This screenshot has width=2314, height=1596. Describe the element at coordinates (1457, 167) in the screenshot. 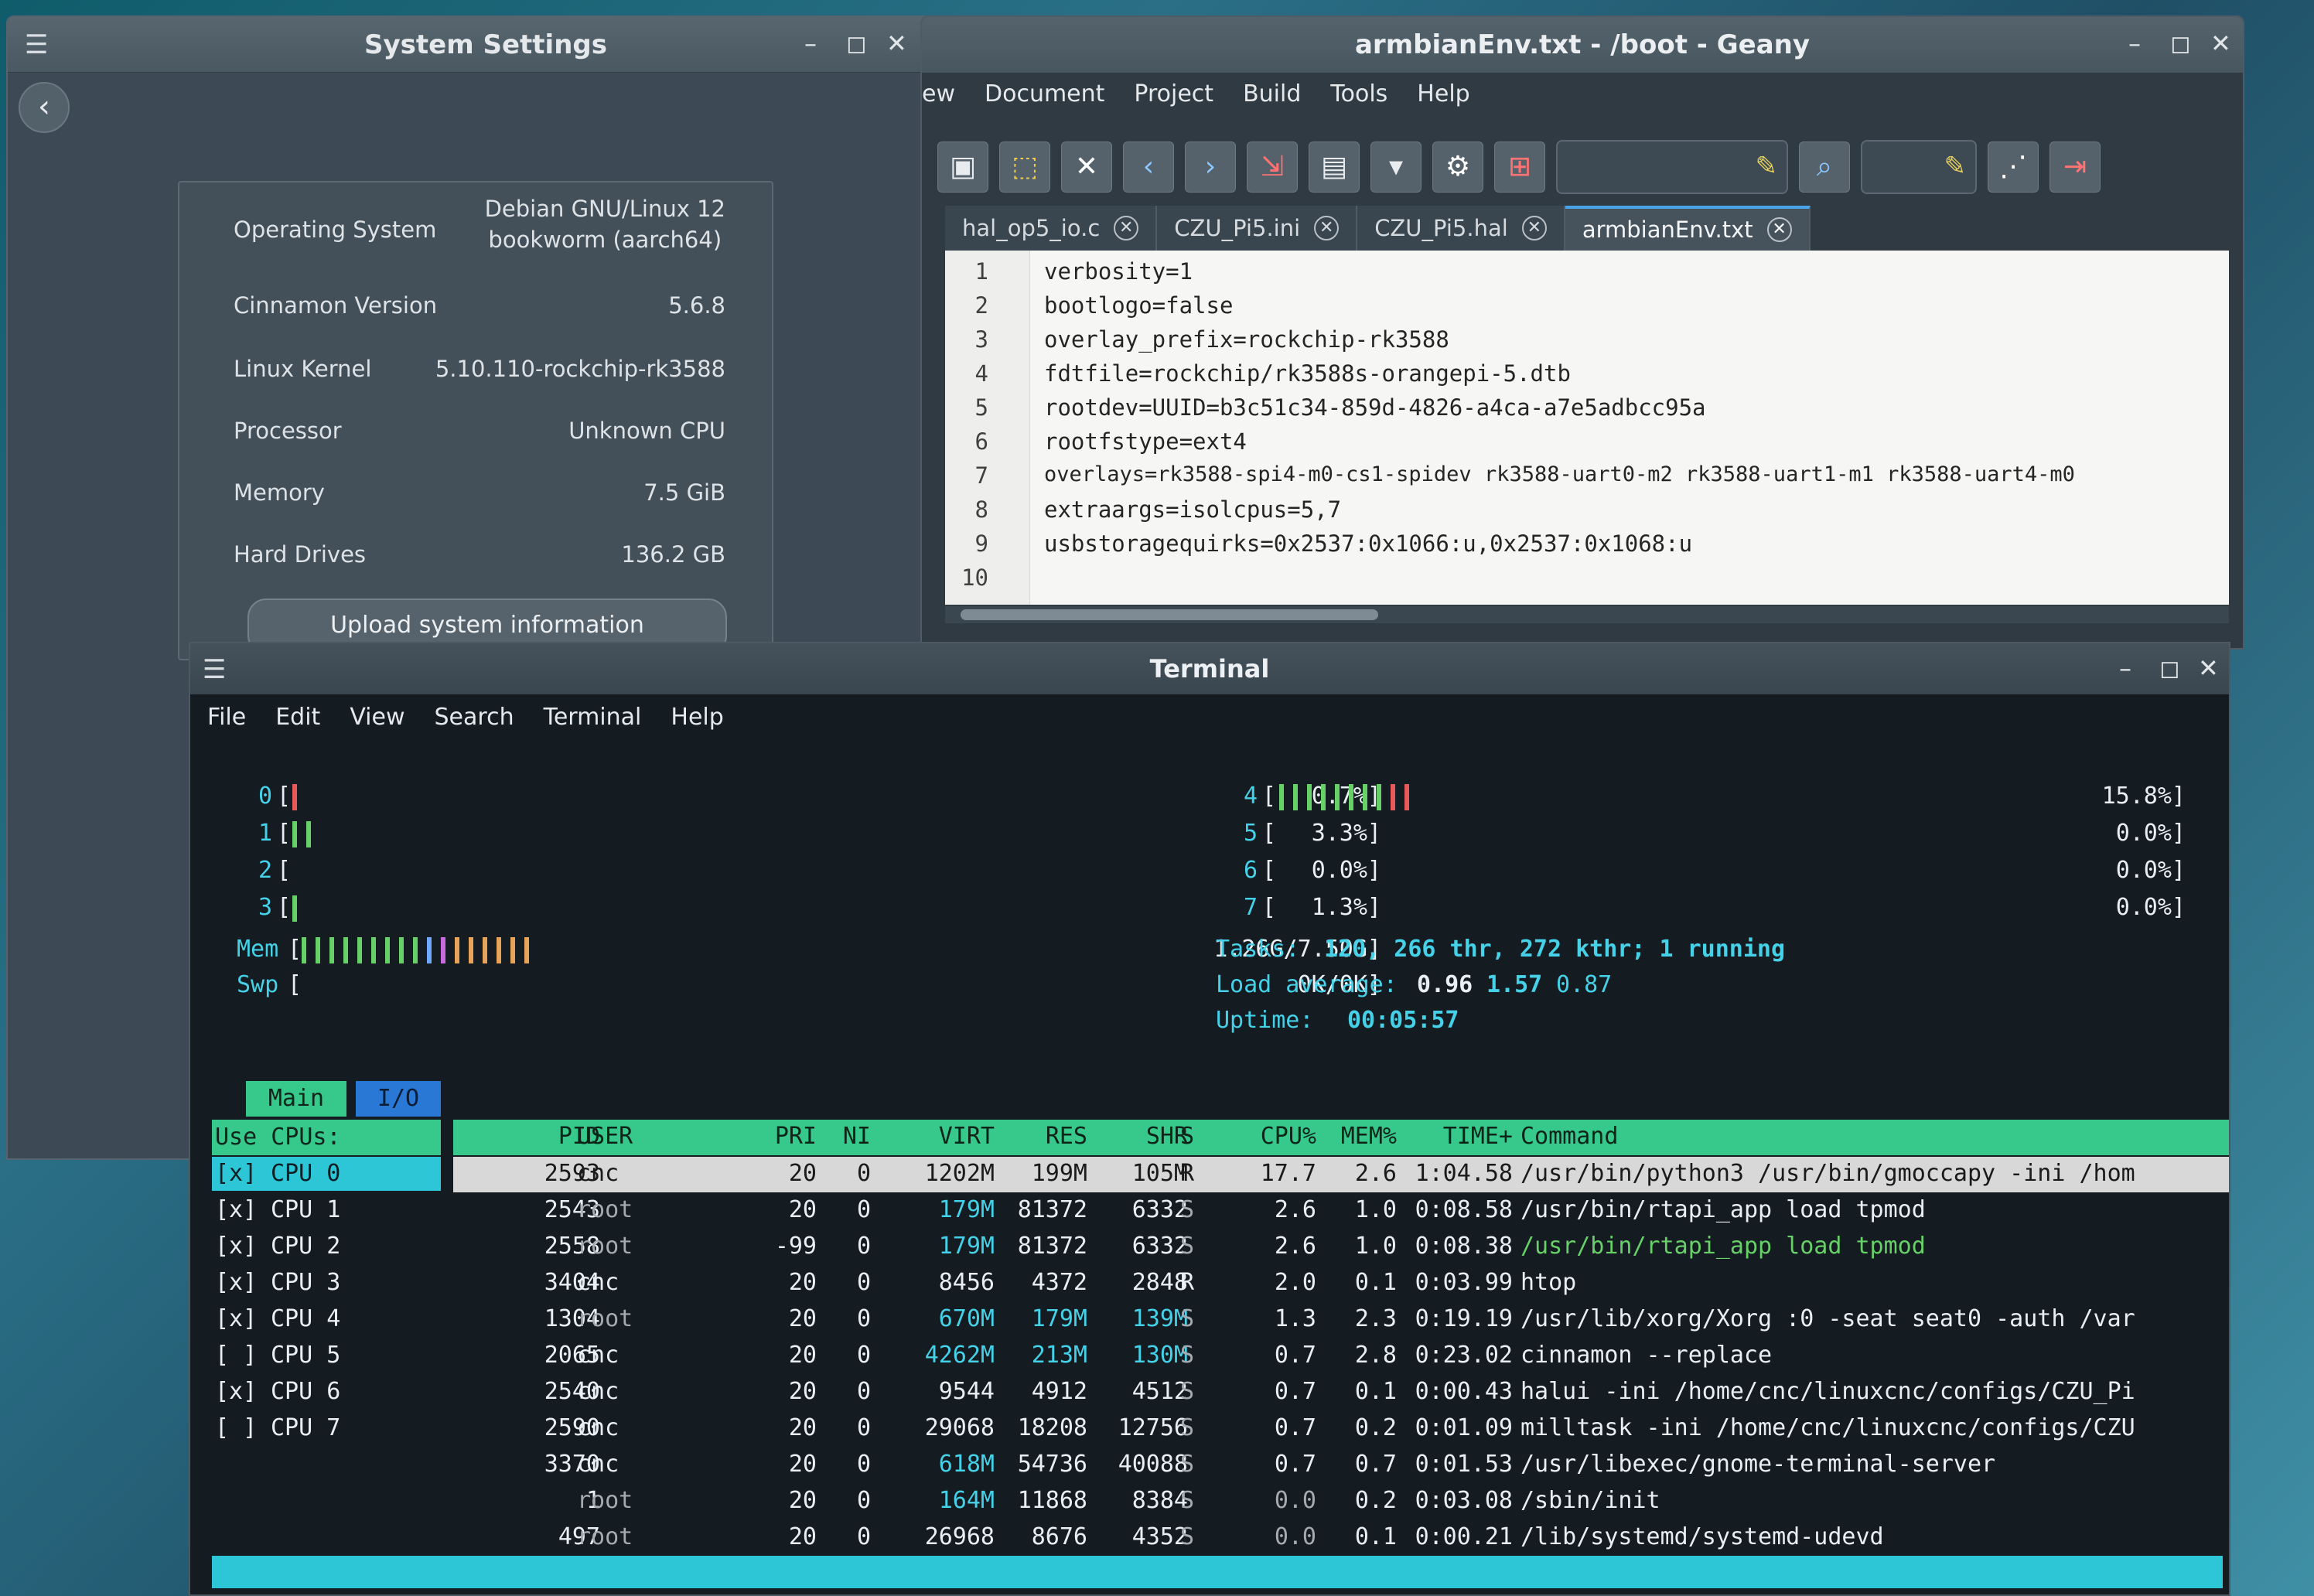

I see `execute-icon: ⚙` at that location.